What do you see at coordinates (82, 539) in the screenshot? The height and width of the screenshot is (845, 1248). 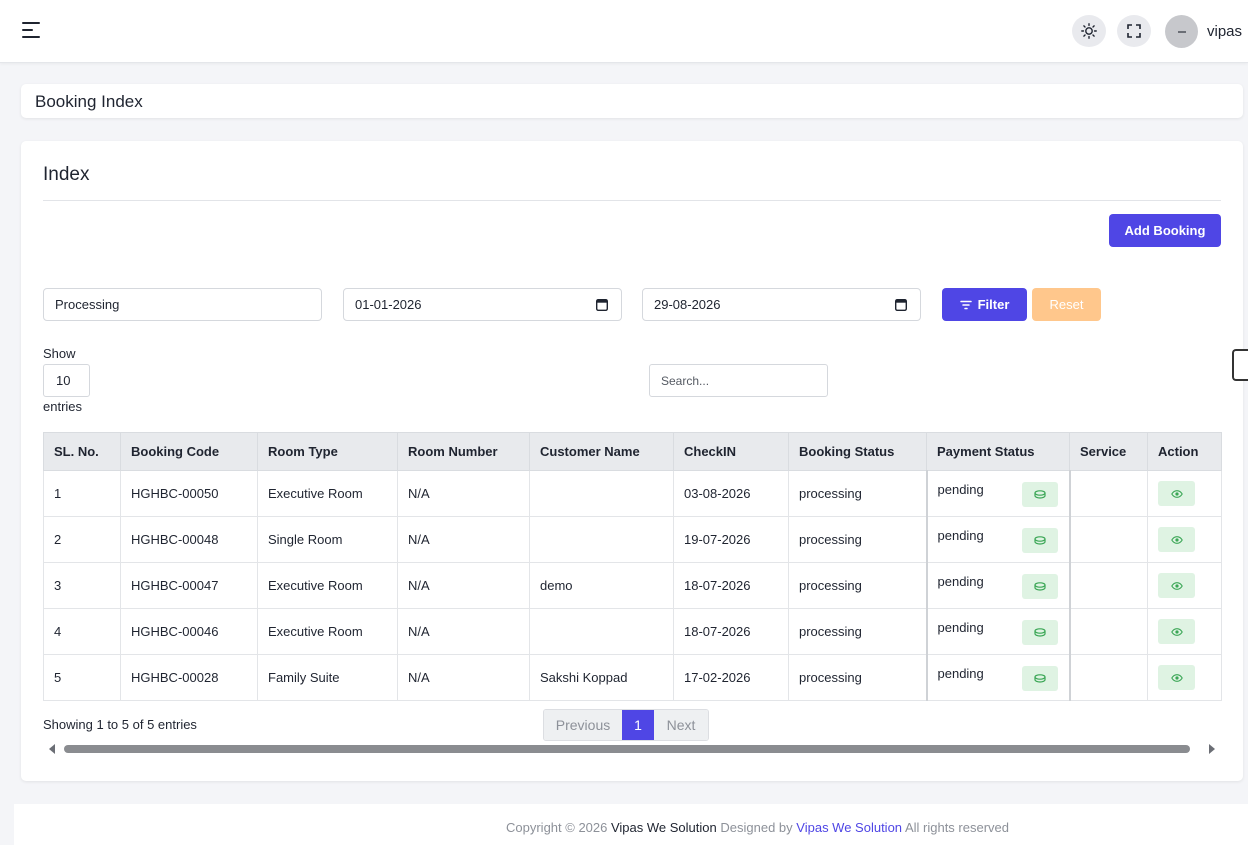 I see `cell-sl: 2` at bounding box center [82, 539].